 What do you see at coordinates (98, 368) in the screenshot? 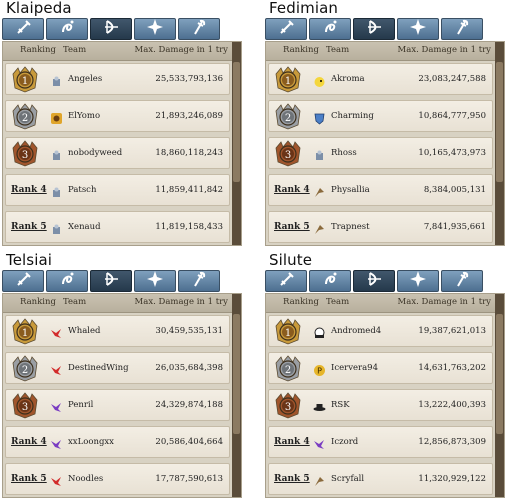
I see `team-name: DestinedWing` at bounding box center [98, 368].